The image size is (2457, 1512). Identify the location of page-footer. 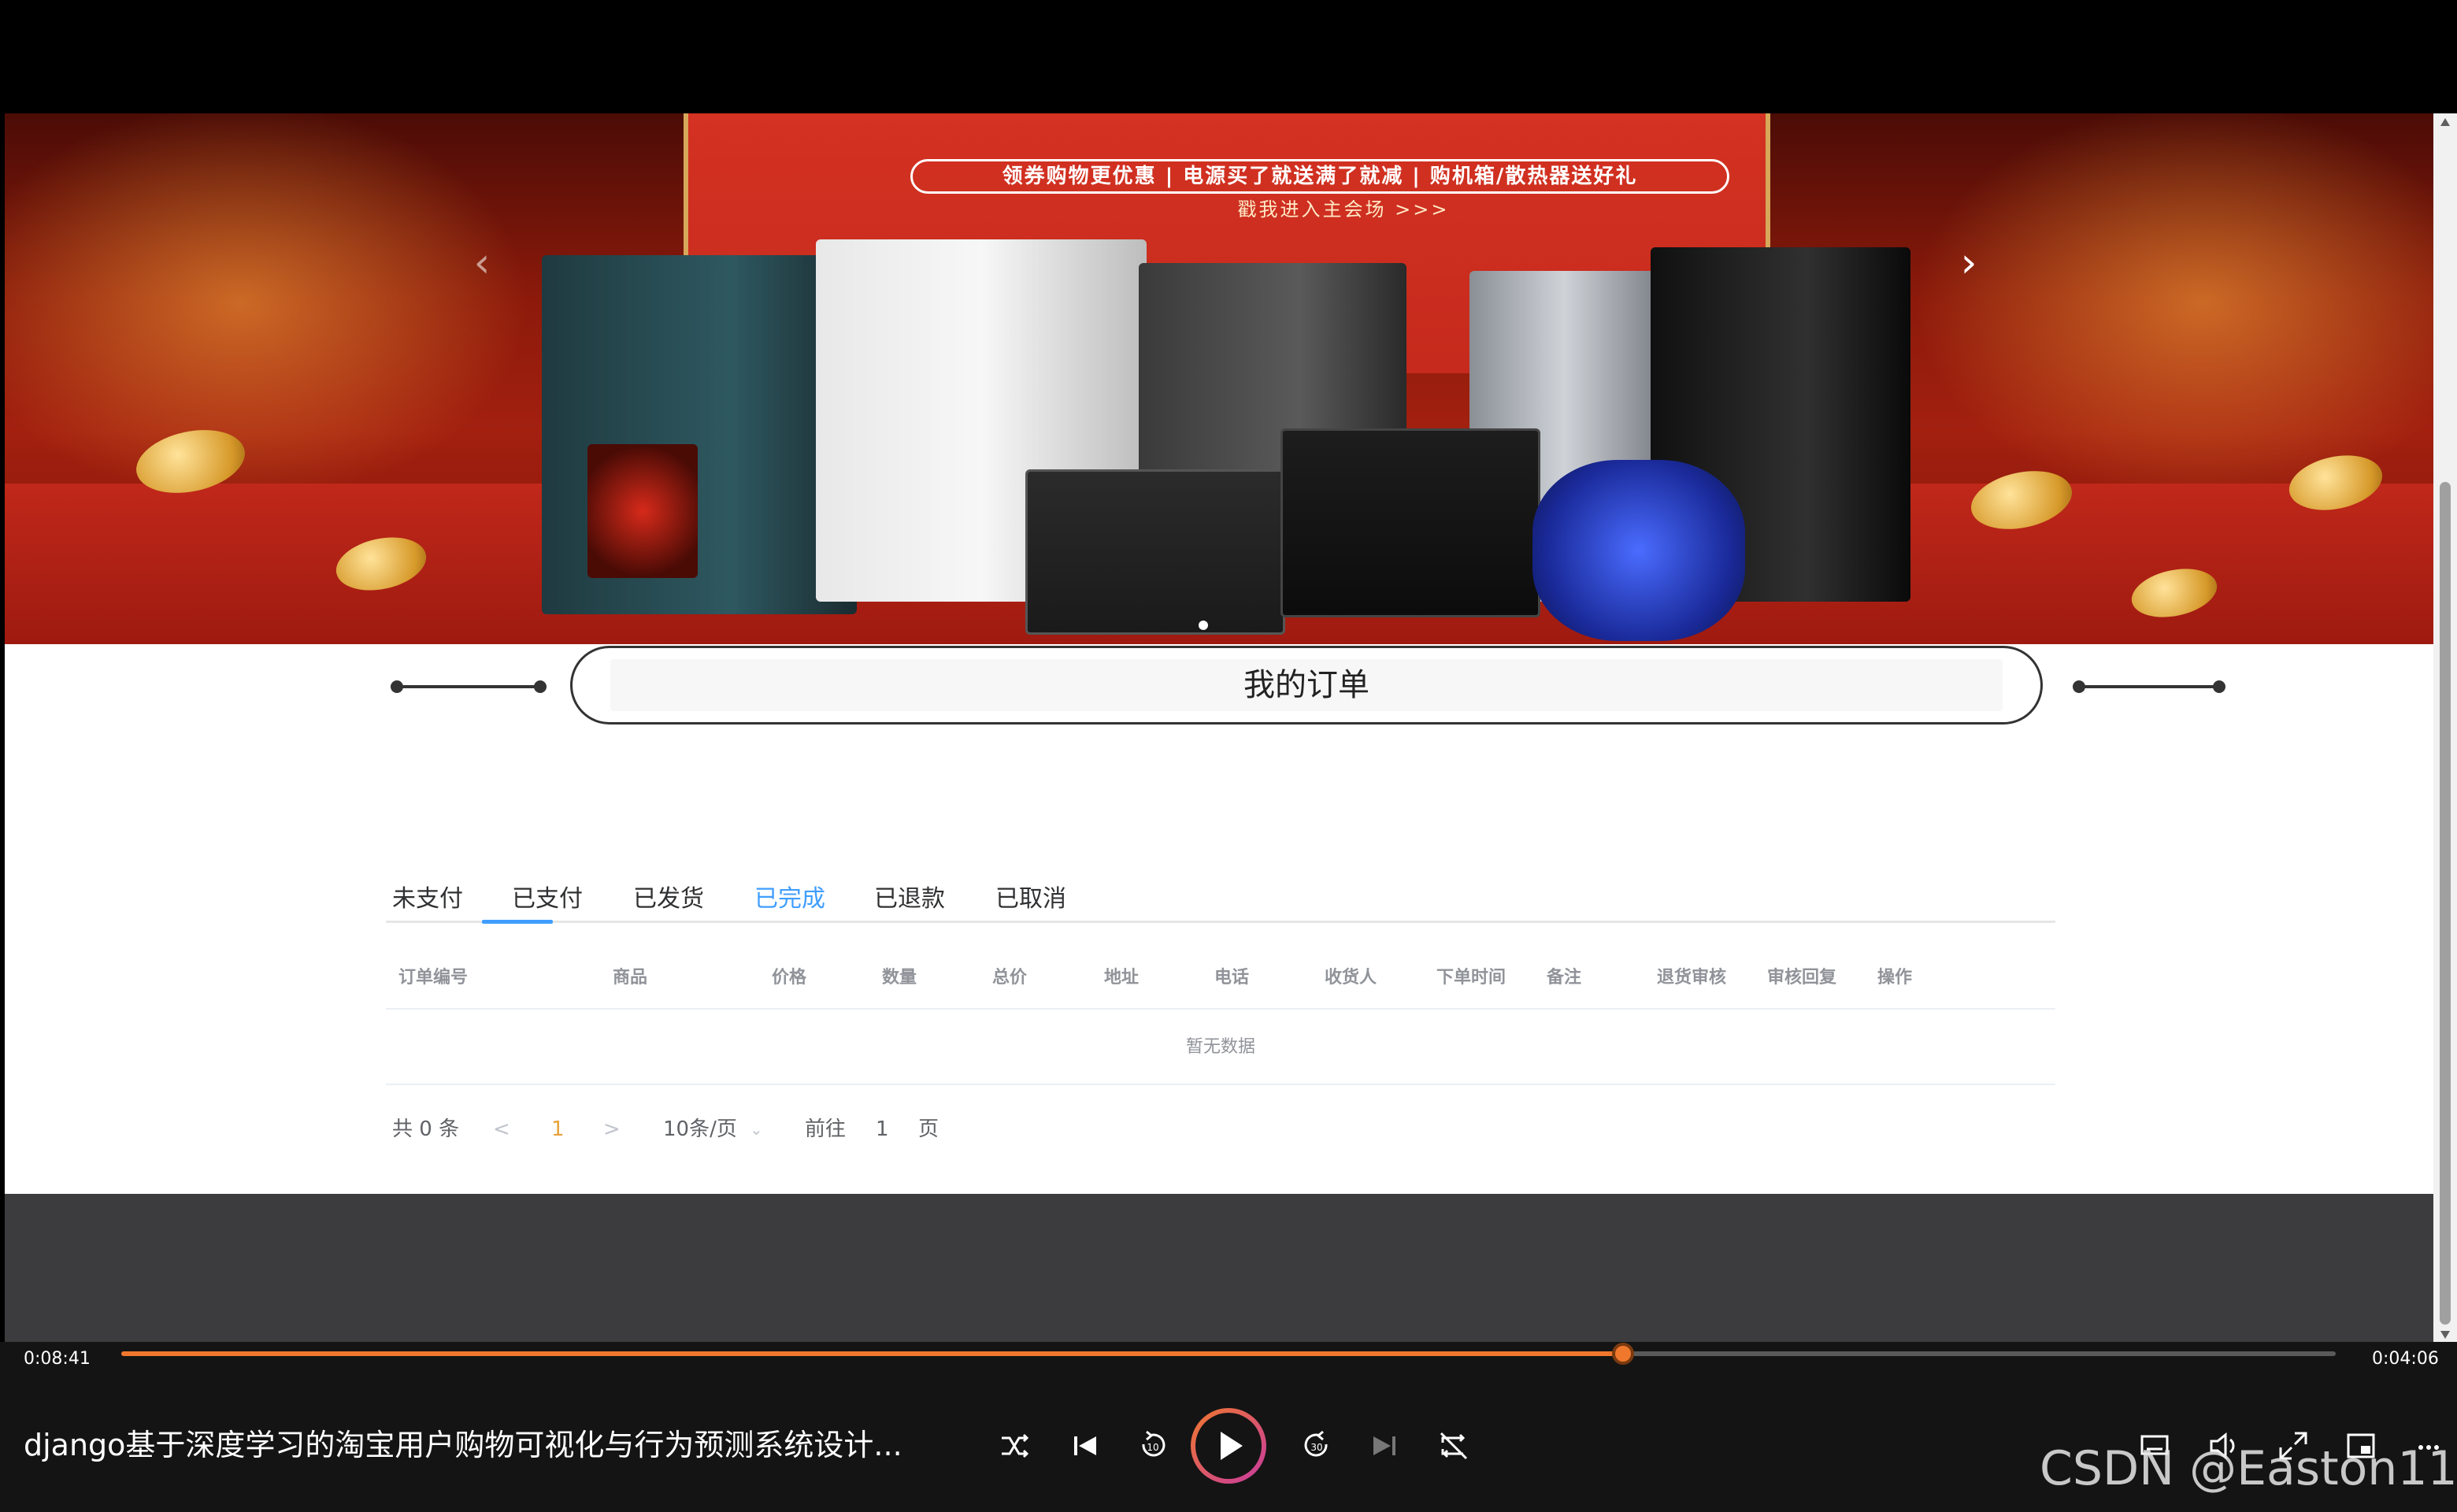
(1219, 1268).